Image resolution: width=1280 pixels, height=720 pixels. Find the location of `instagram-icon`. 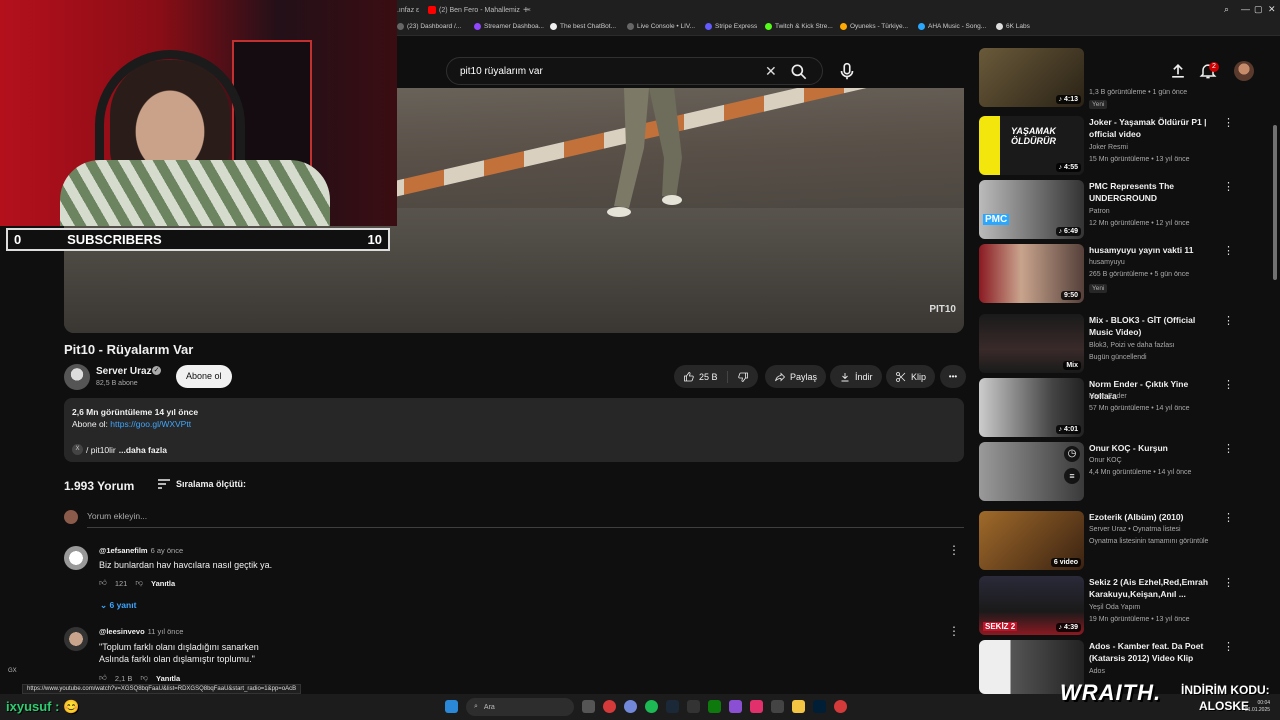

instagram-icon is located at coordinates (756, 706).